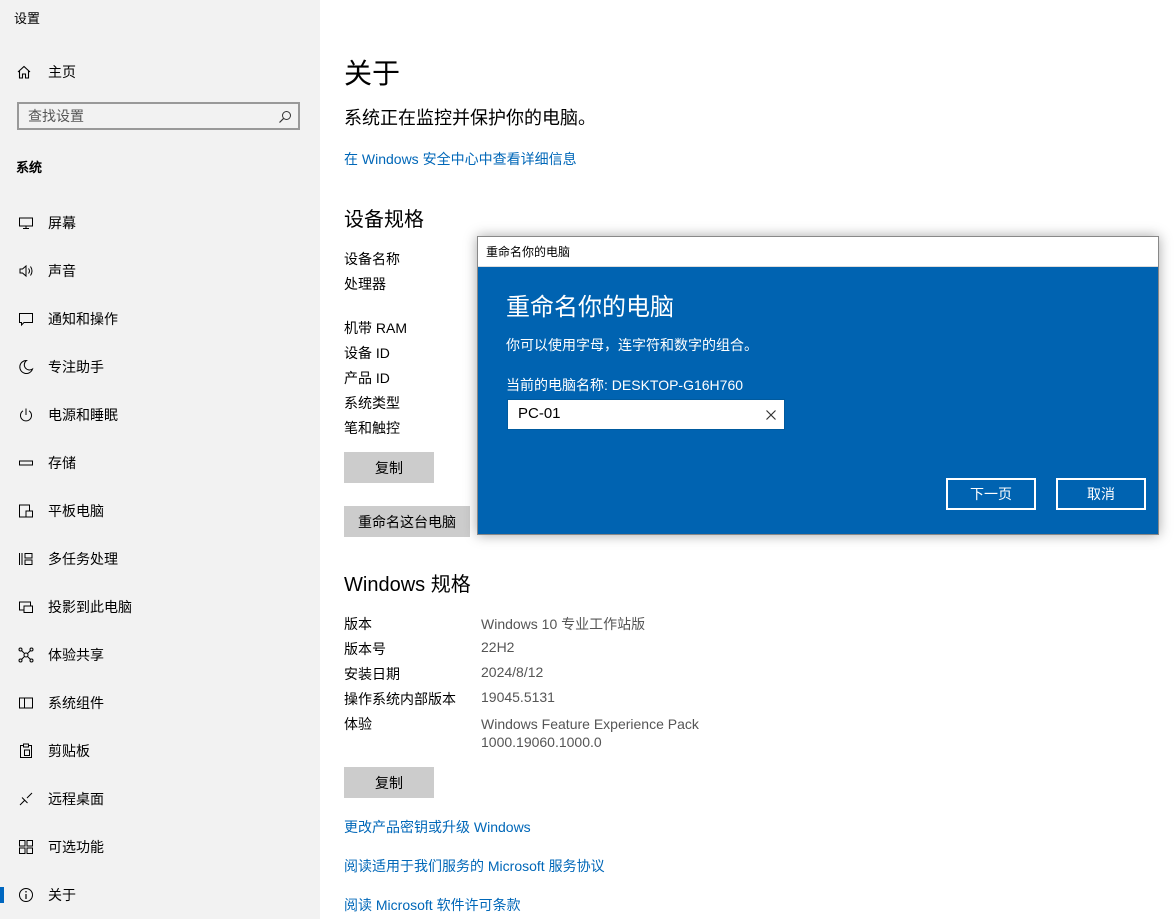 This screenshot has height=919, width=1176. Describe the element at coordinates (590, 724) in the screenshot. I see `win-spec-value-experience: Windows Feature Experience Pack` at that location.